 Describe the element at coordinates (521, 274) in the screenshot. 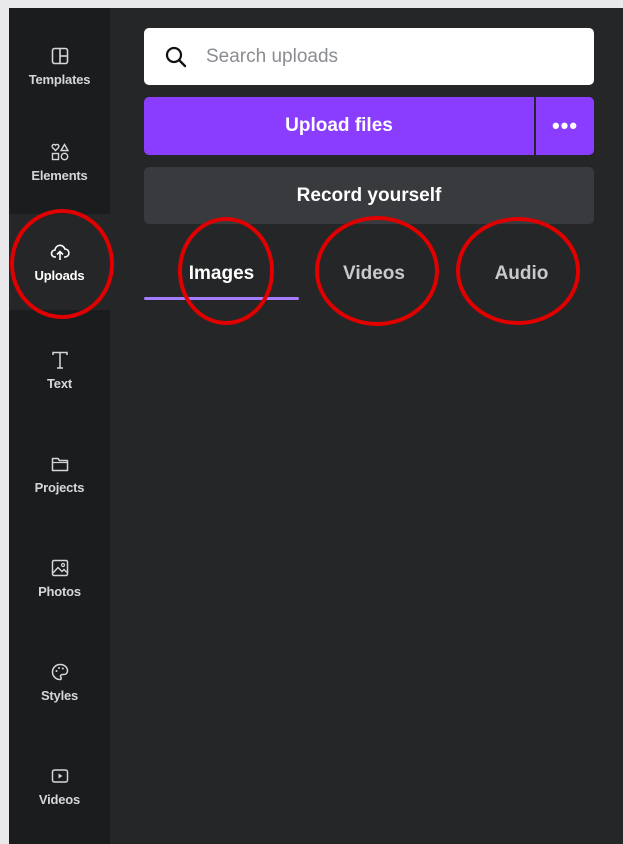

I see `tab-audio: Audio` at that location.